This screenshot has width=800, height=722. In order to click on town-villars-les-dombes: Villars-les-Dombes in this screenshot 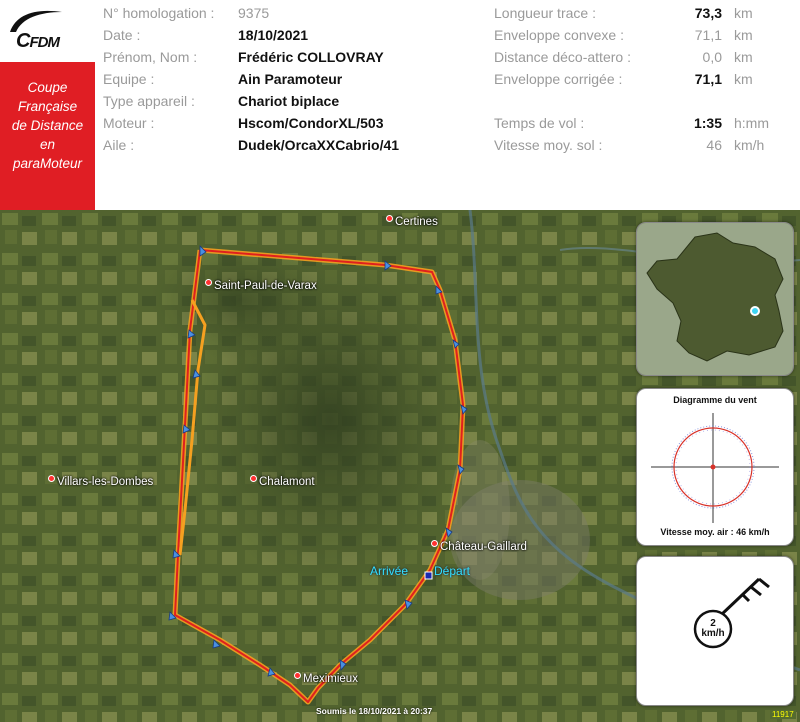, I will do `click(100, 481)`.